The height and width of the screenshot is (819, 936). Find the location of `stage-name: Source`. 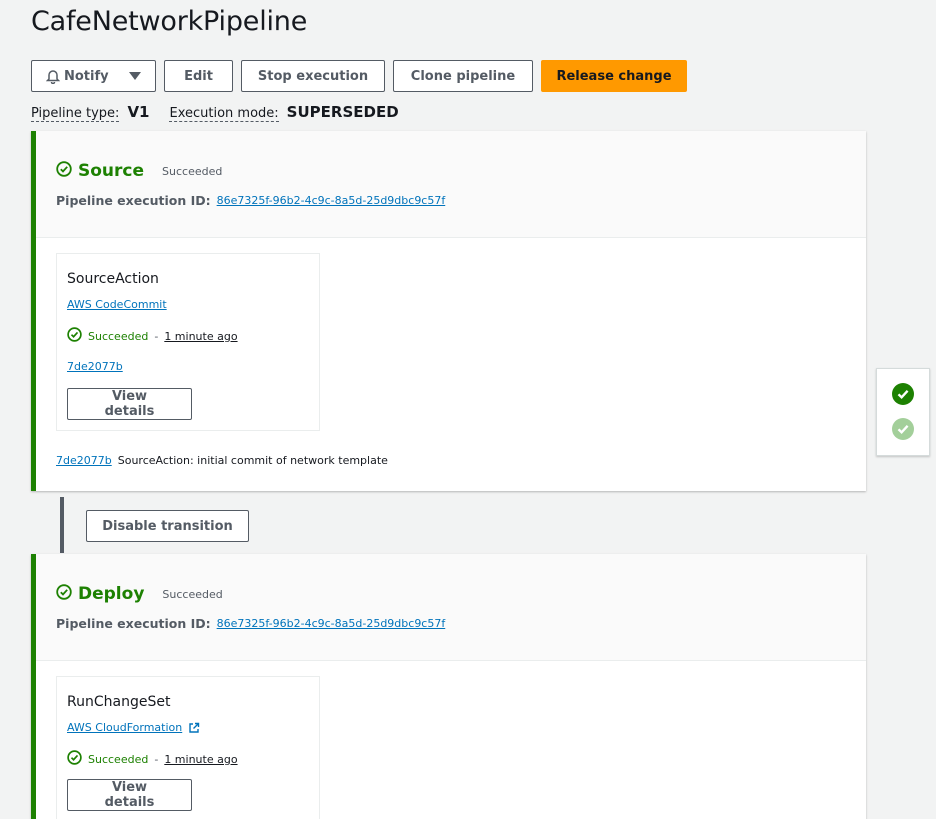

stage-name: Source is located at coordinates (111, 171).